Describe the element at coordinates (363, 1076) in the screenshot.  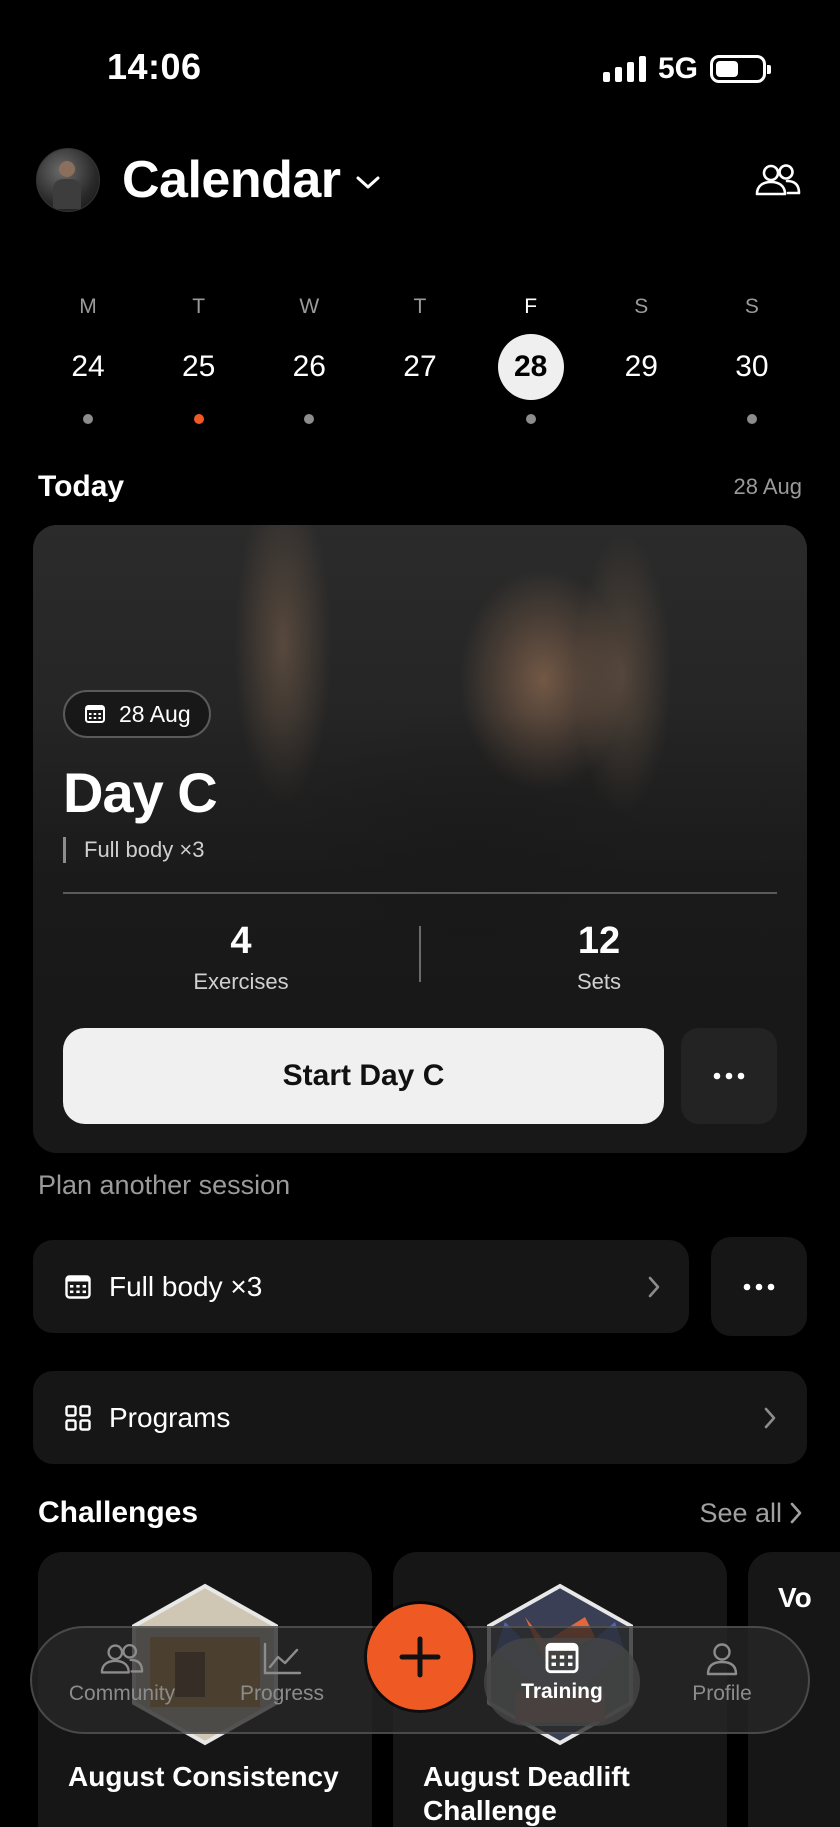
I see `start-workout-button: Start Day C` at that location.